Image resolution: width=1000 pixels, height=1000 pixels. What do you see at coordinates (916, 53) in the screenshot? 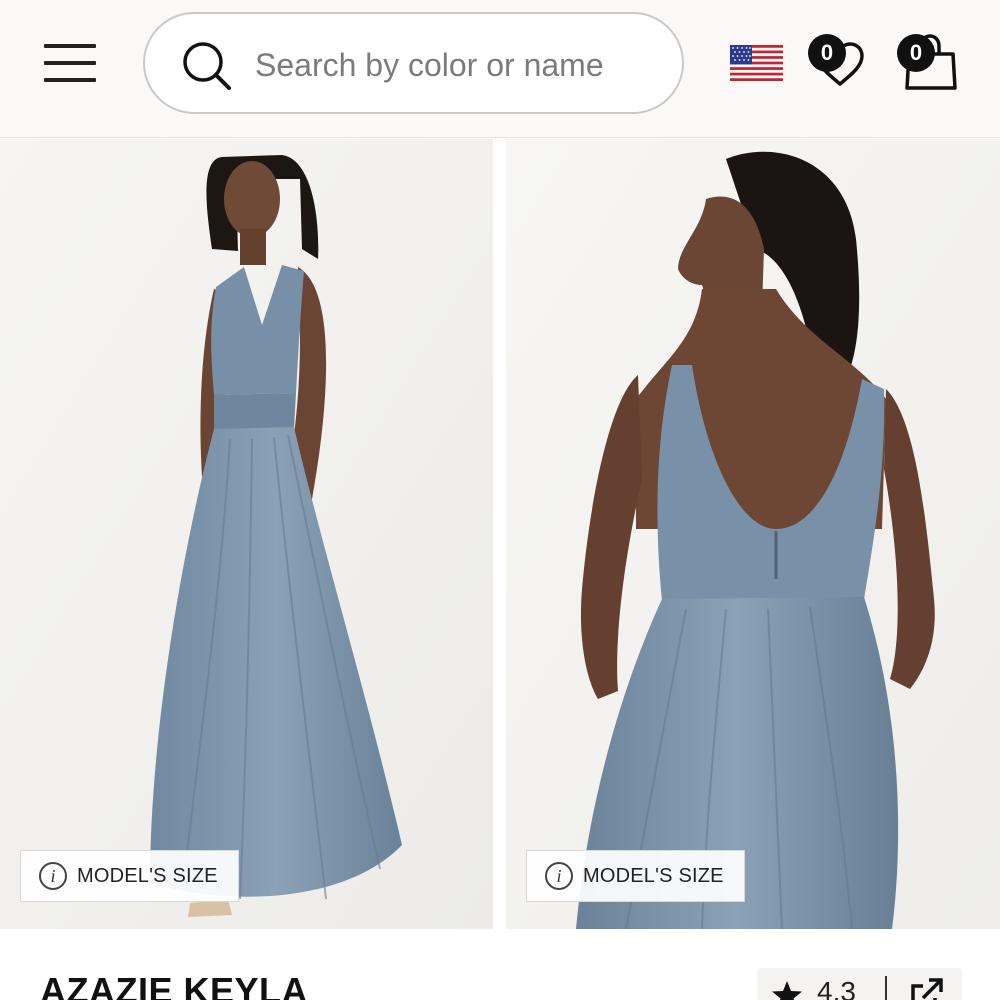
I see `cart-count-badge: 0` at bounding box center [916, 53].